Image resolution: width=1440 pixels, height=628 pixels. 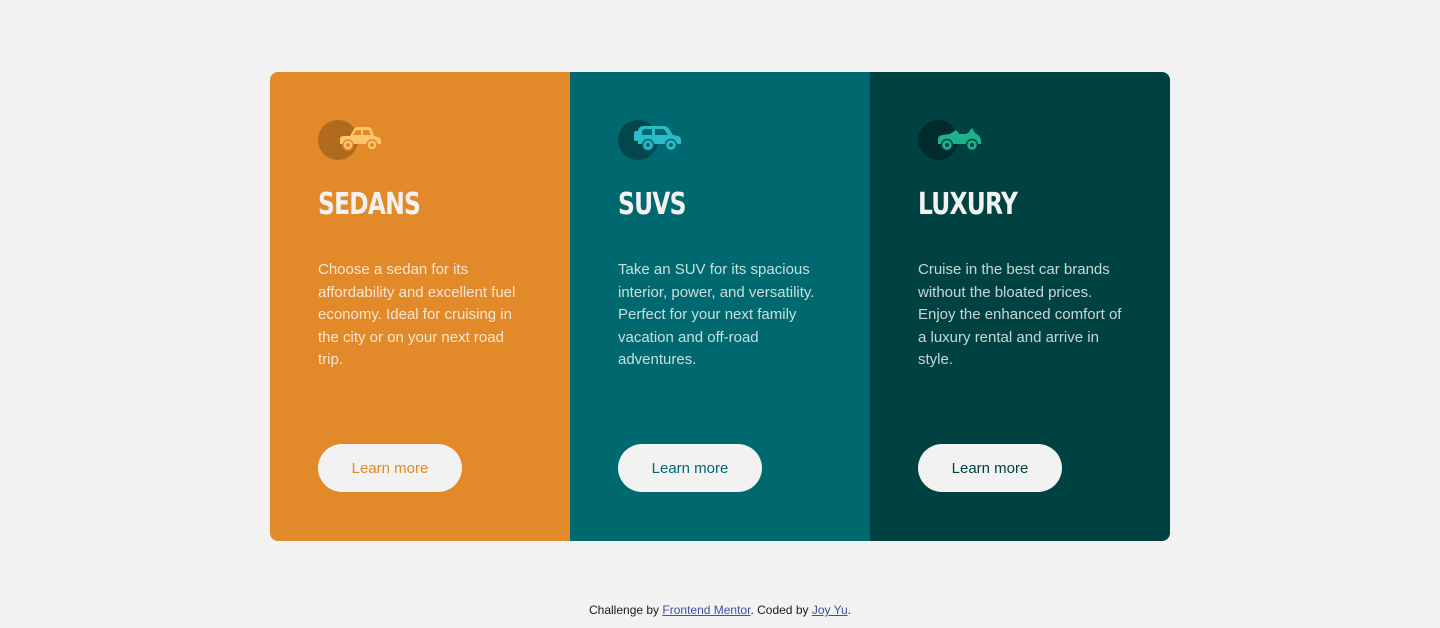 What do you see at coordinates (849, 610) in the screenshot?
I see `footer-suffix: .` at bounding box center [849, 610].